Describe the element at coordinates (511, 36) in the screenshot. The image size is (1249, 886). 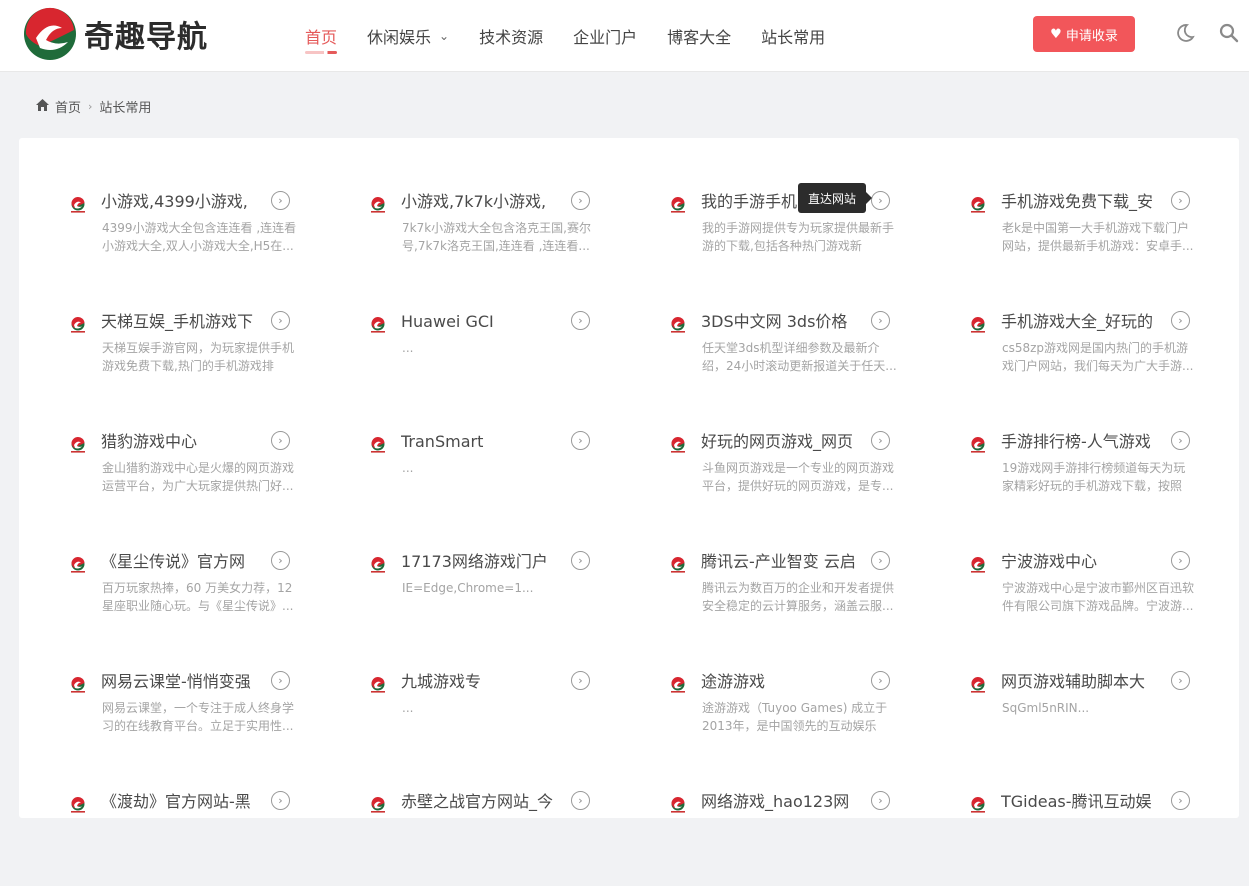
I see `nav-tech: 技术资源` at that location.